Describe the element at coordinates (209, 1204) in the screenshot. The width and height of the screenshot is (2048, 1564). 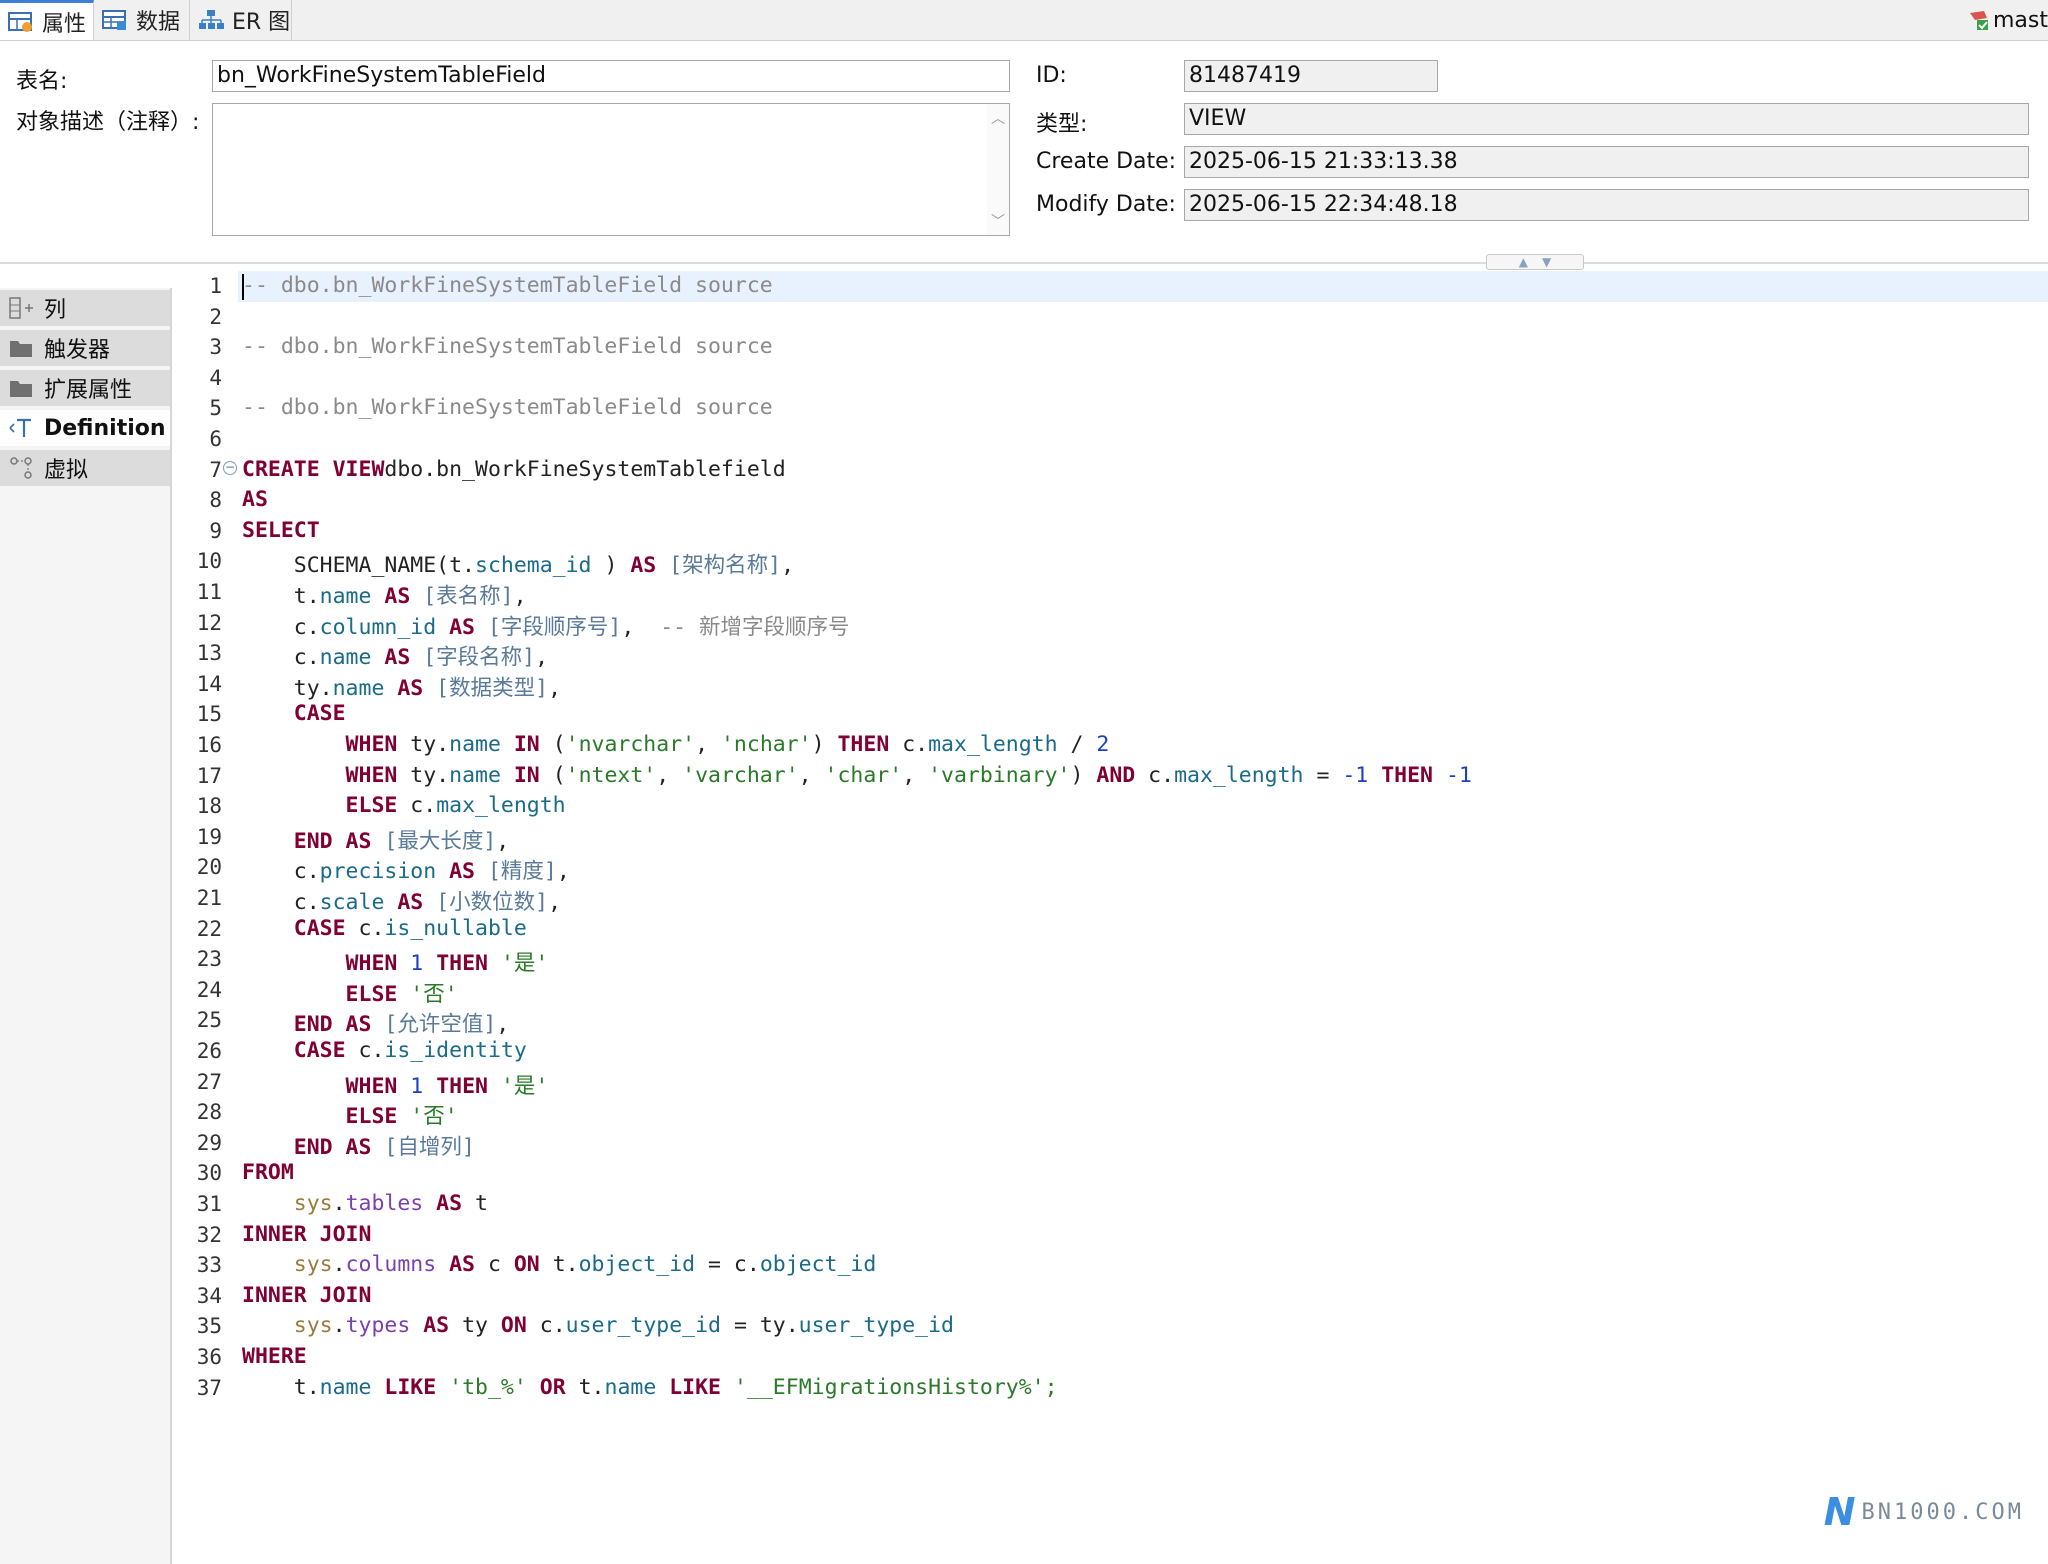
I see `line-number: 31` at that location.